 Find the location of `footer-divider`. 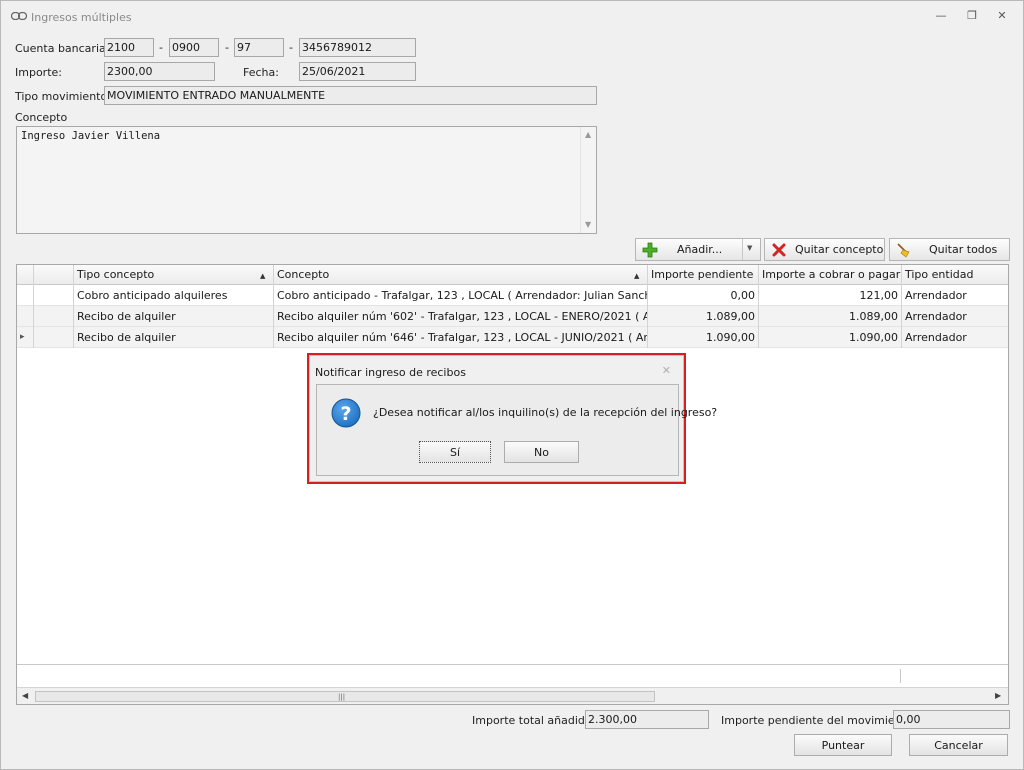

footer-divider is located at coordinates (900, 676).